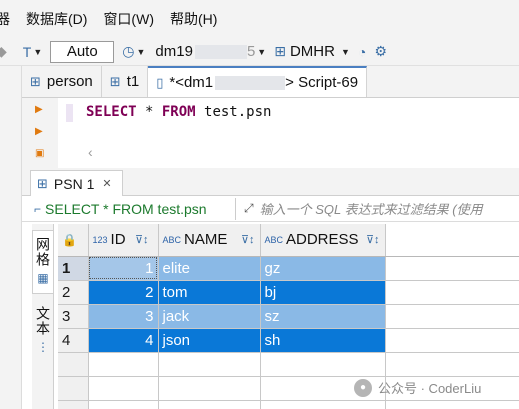 This screenshot has width=519, height=409. Describe the element at coordinates (323, 268) in the screenshot. I see `cell-address: gz` at that location.